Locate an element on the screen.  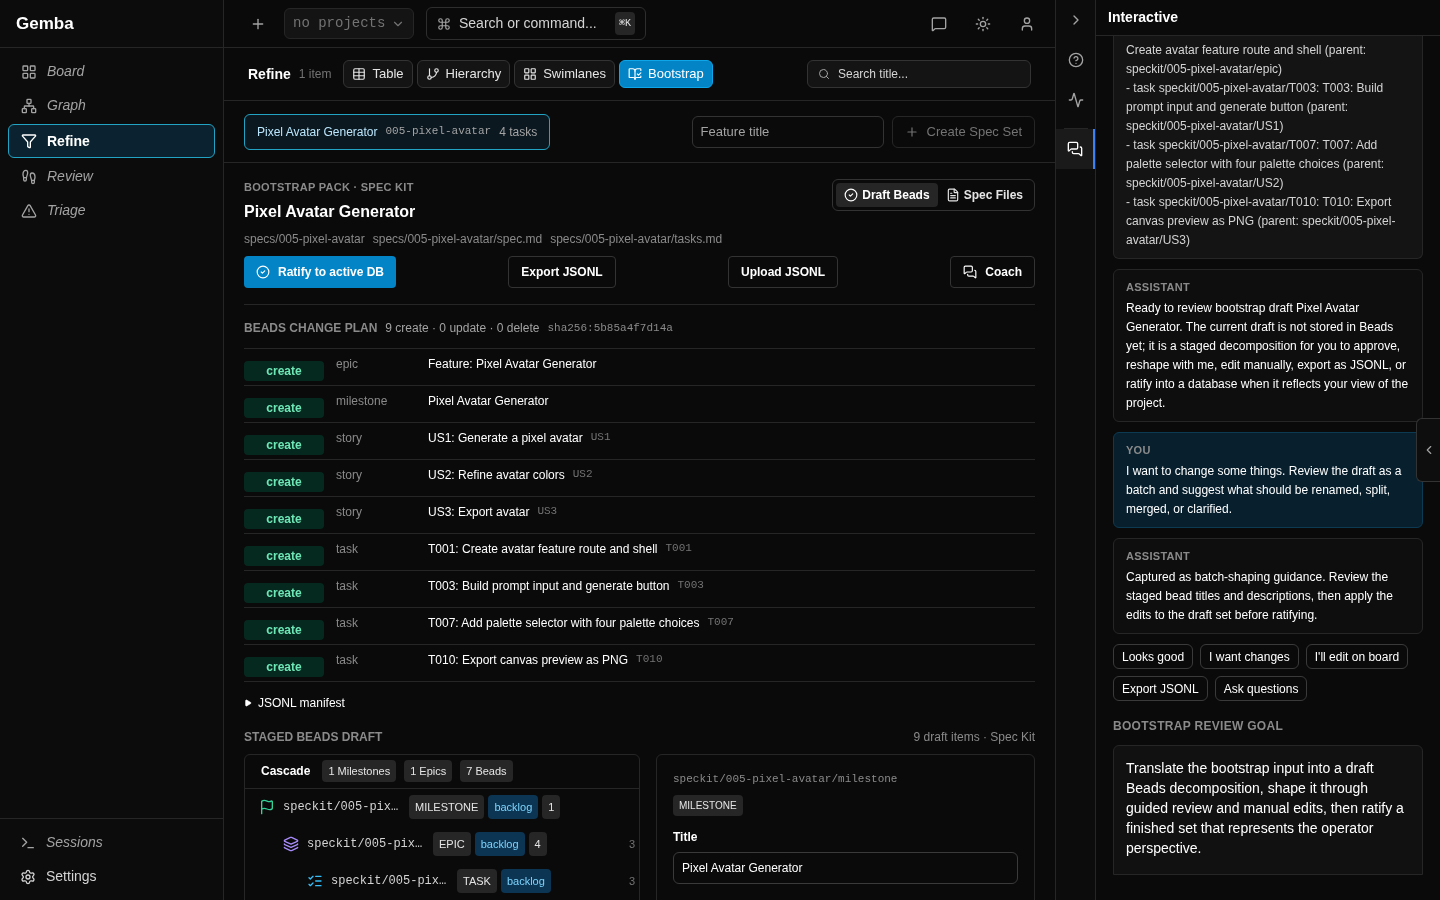
count-tag: 4 is located at coordinates (537, 844).